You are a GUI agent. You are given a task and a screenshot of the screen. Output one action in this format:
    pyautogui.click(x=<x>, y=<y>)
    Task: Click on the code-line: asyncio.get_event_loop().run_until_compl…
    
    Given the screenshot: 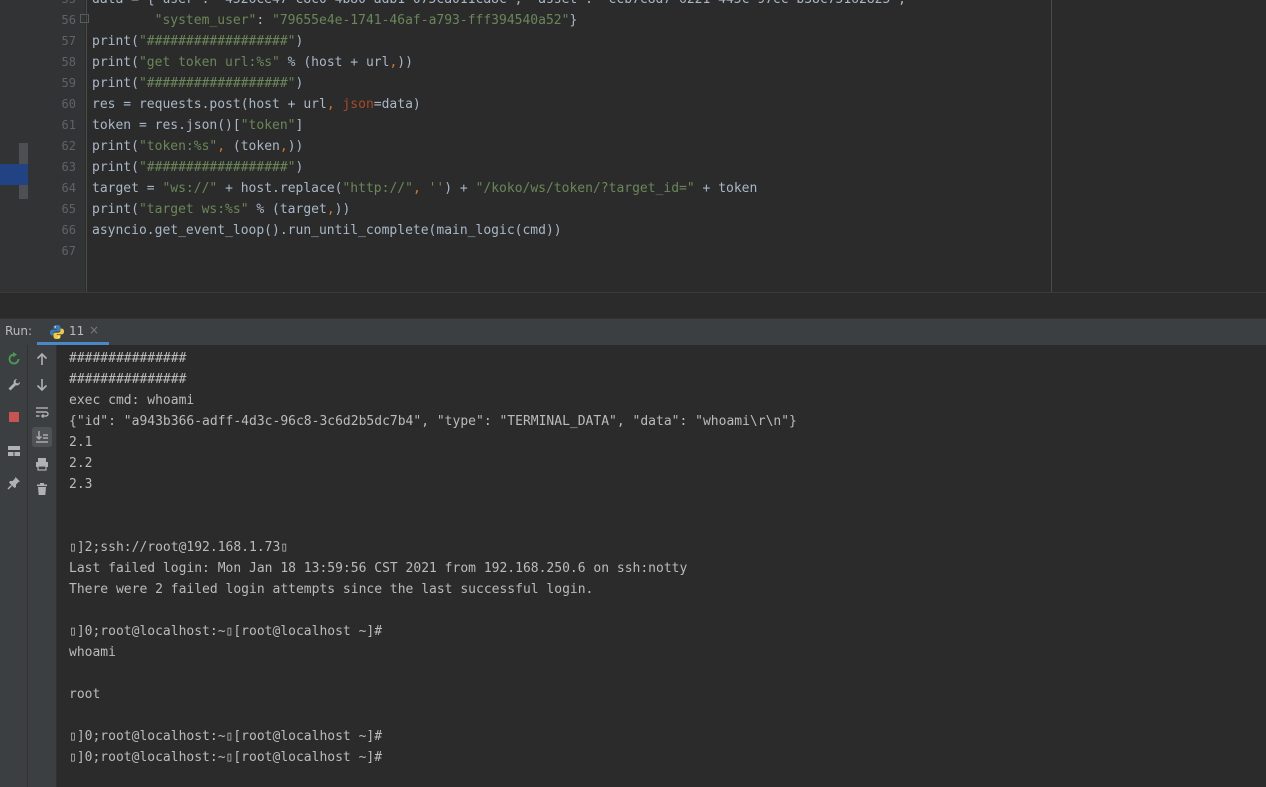 What is the action you would take?
    pyautogui.click(x=327, y=230)
    